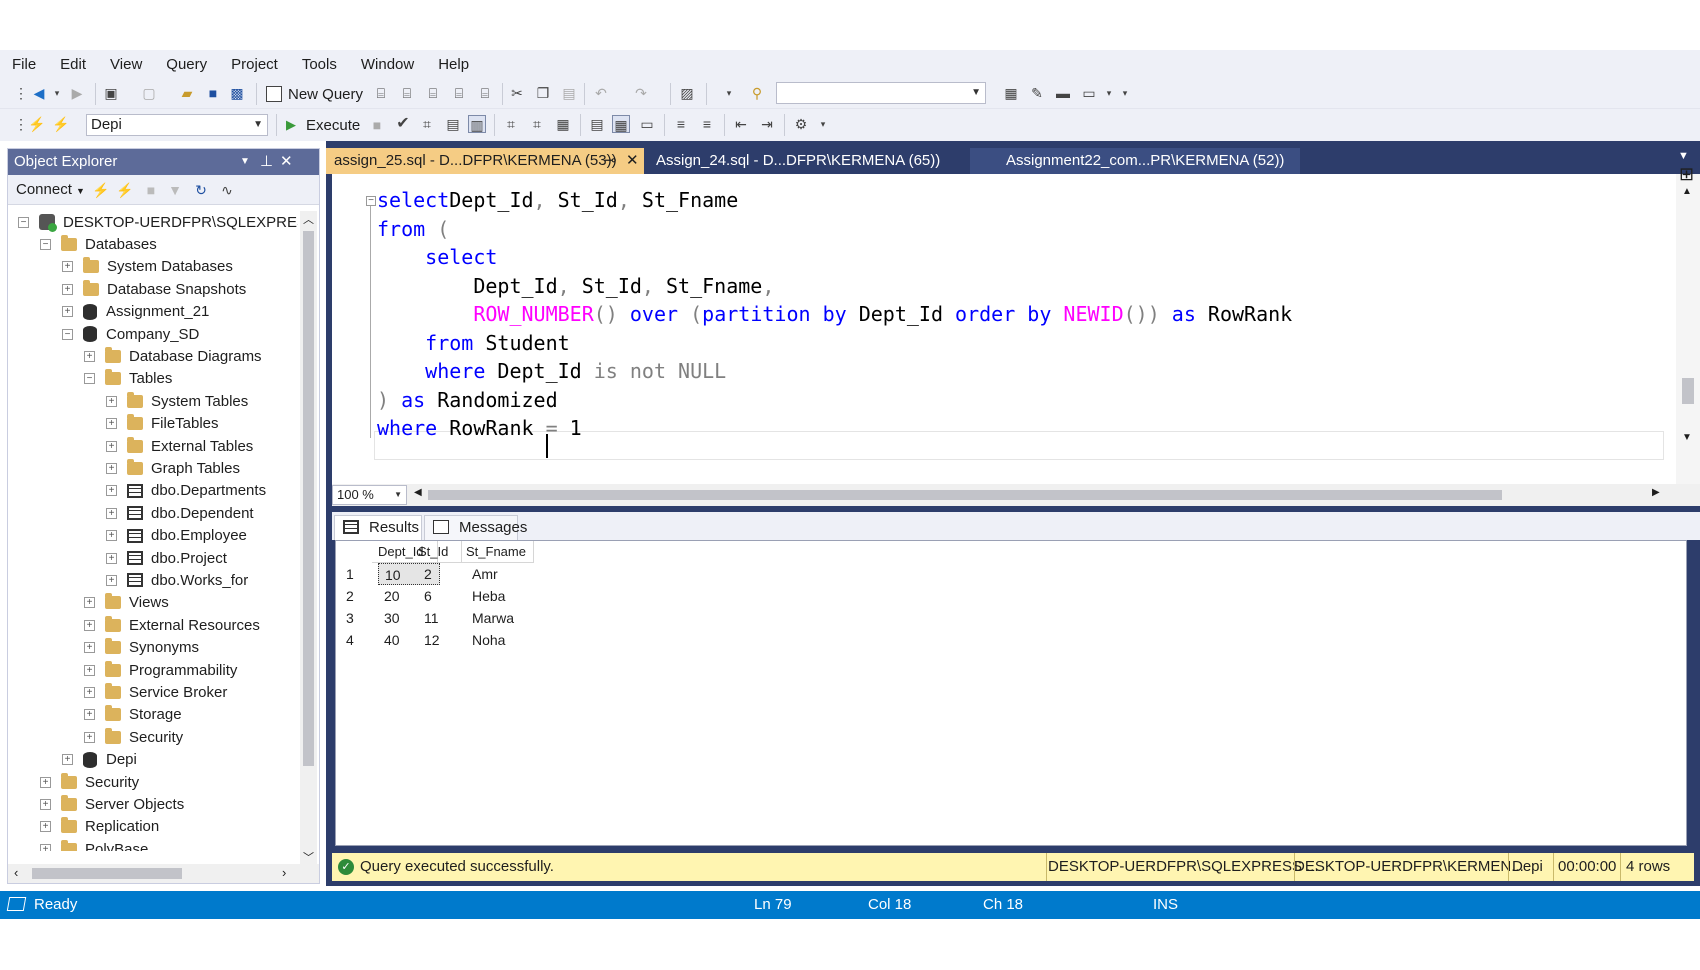 The height and width of the screenshot is (970, 1700). I want to click on parse-icon: ✔, so click(403, 124).